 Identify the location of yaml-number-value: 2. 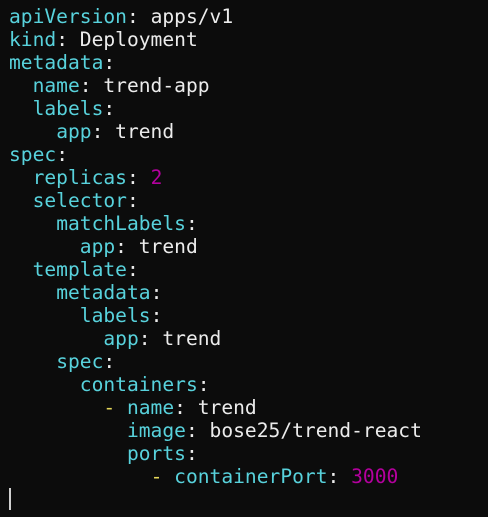
(156, 177).